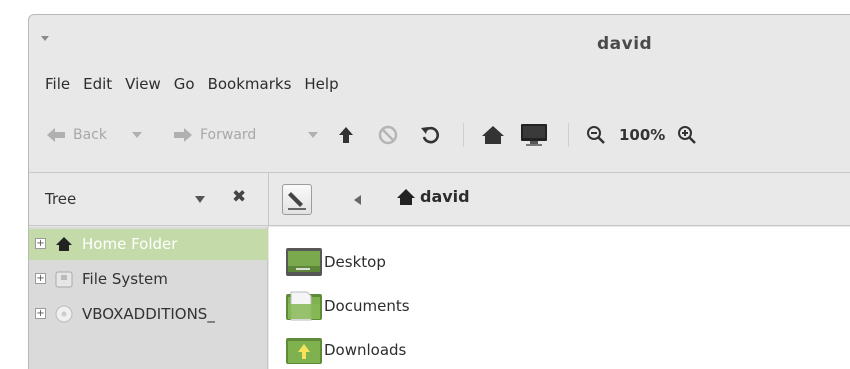 The image size is (850, 369). I want to click on tree-item-label: VBOXADDITIONS_, so click(148, 314).